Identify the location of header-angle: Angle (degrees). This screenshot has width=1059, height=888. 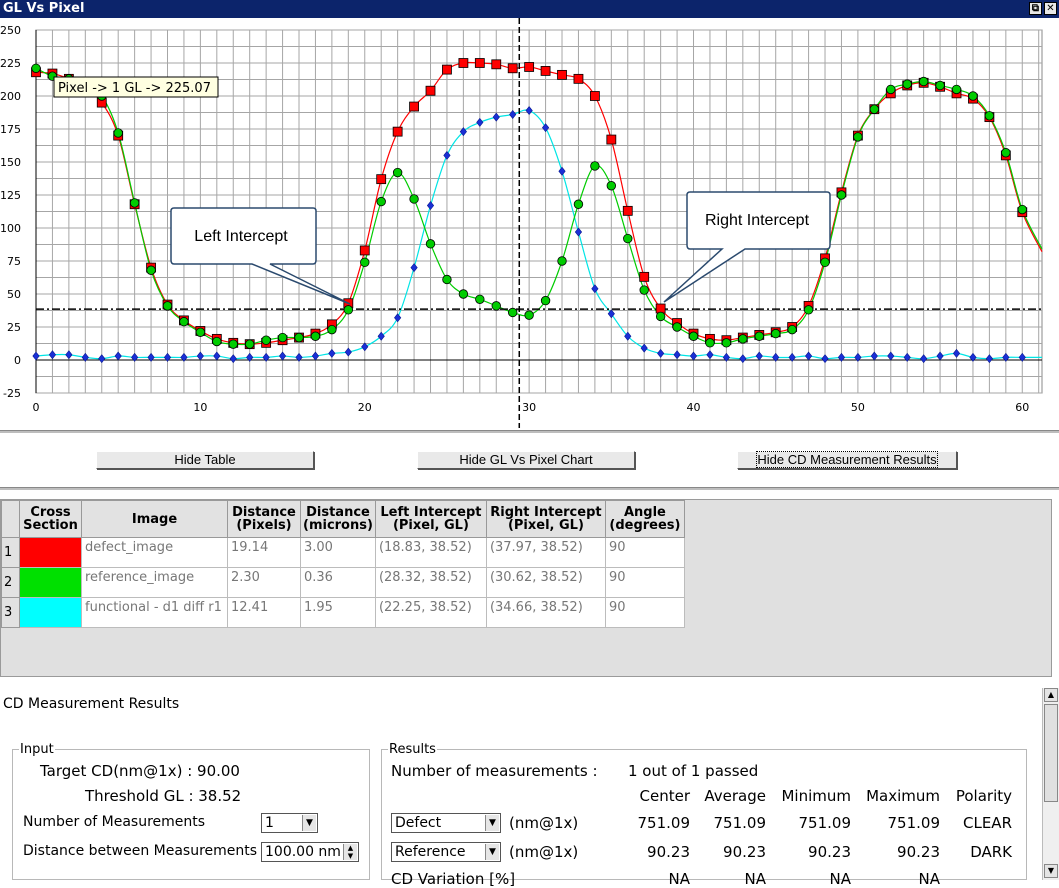
(644, 519).